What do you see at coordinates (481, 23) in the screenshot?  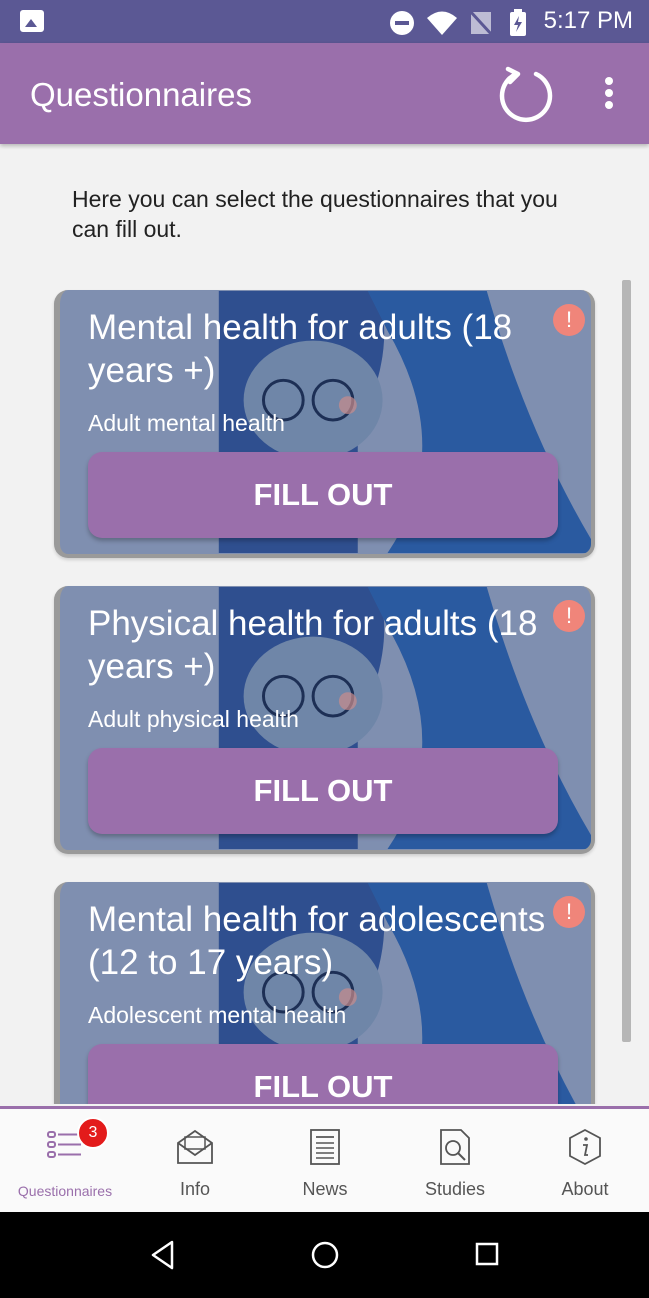 I see `no-signal-icon` at bounding box center [481, 23].